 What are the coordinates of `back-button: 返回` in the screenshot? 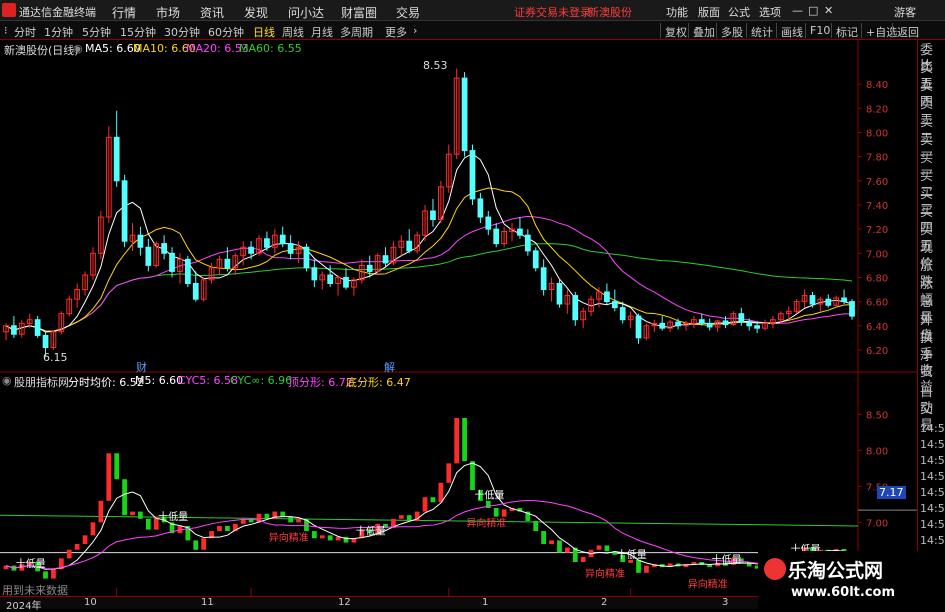 It's located at (907, 31).